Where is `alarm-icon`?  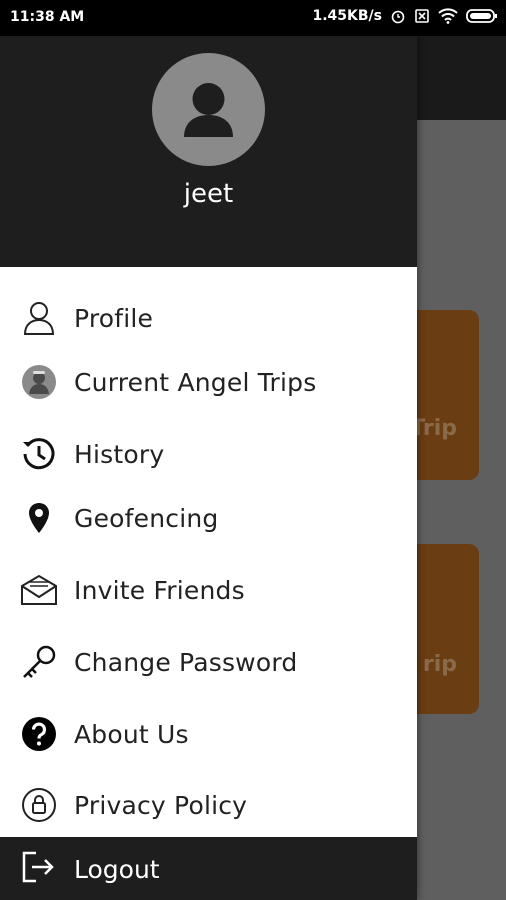 alarm-icon is located at coordinates (398, 16).